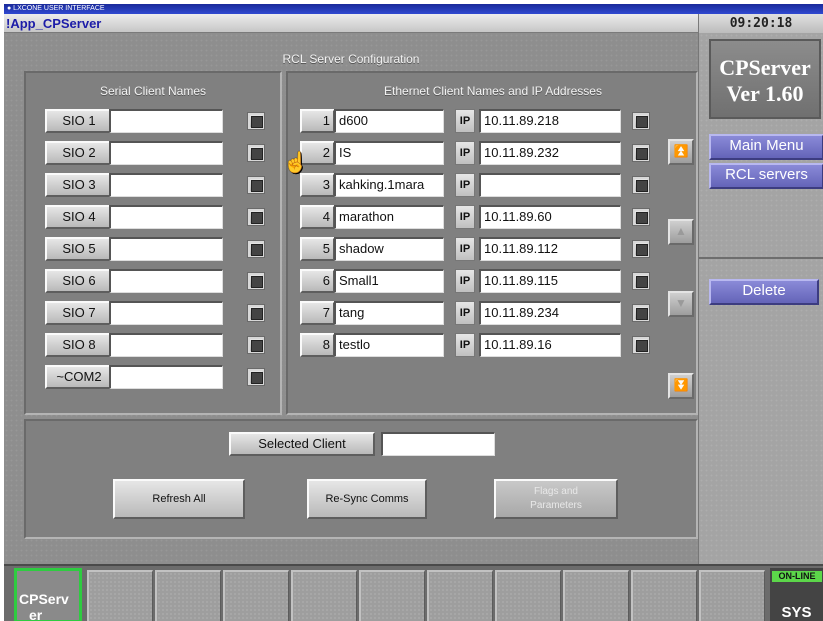 Image resolution: width=823 pixels, height=621 pixels. Describe the element at coordinates (465, 217) in the screenshot. I see `ip-tag-4: IP` at that location.